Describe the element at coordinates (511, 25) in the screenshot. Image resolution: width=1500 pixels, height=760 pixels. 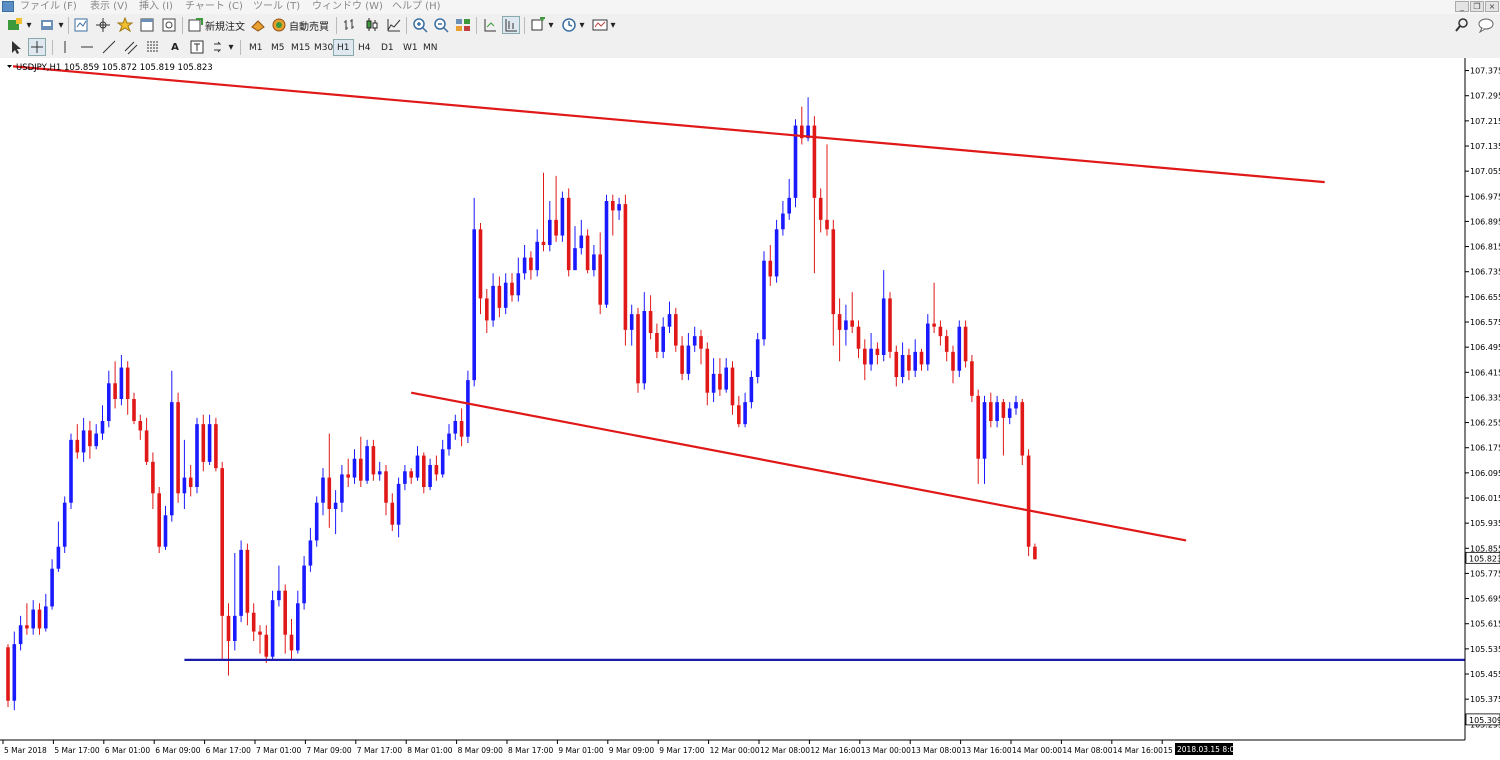
I see `auto-scroll-icon` at that location.